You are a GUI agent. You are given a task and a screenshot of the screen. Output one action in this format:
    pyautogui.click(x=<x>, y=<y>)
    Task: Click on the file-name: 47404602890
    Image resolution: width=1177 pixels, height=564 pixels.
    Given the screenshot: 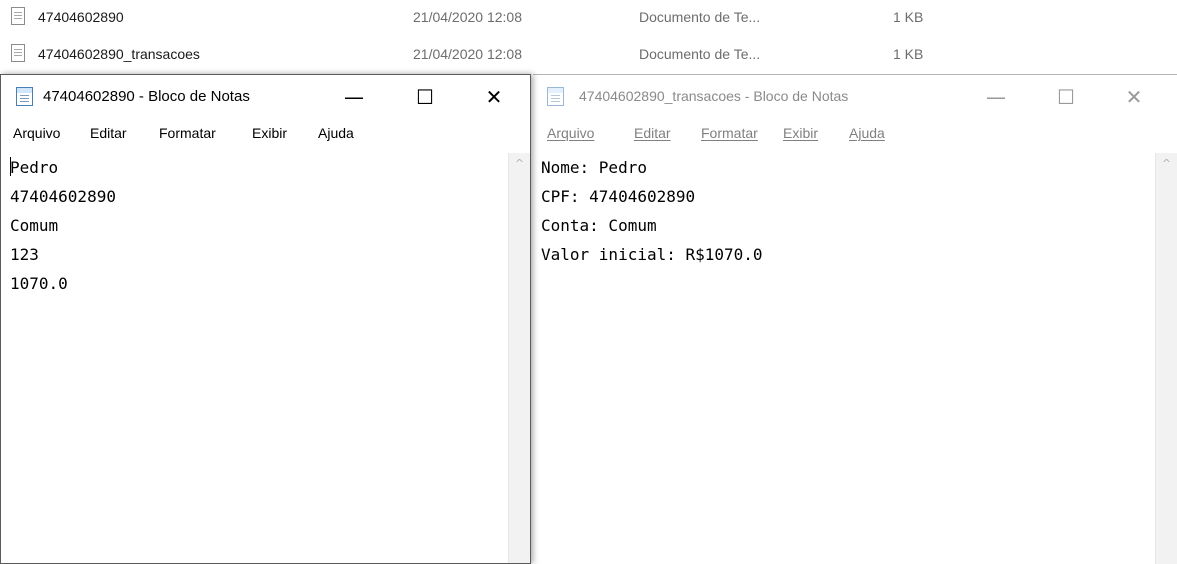 What is the action you would take?
    pyautogui.click(x=81, y=17)
    